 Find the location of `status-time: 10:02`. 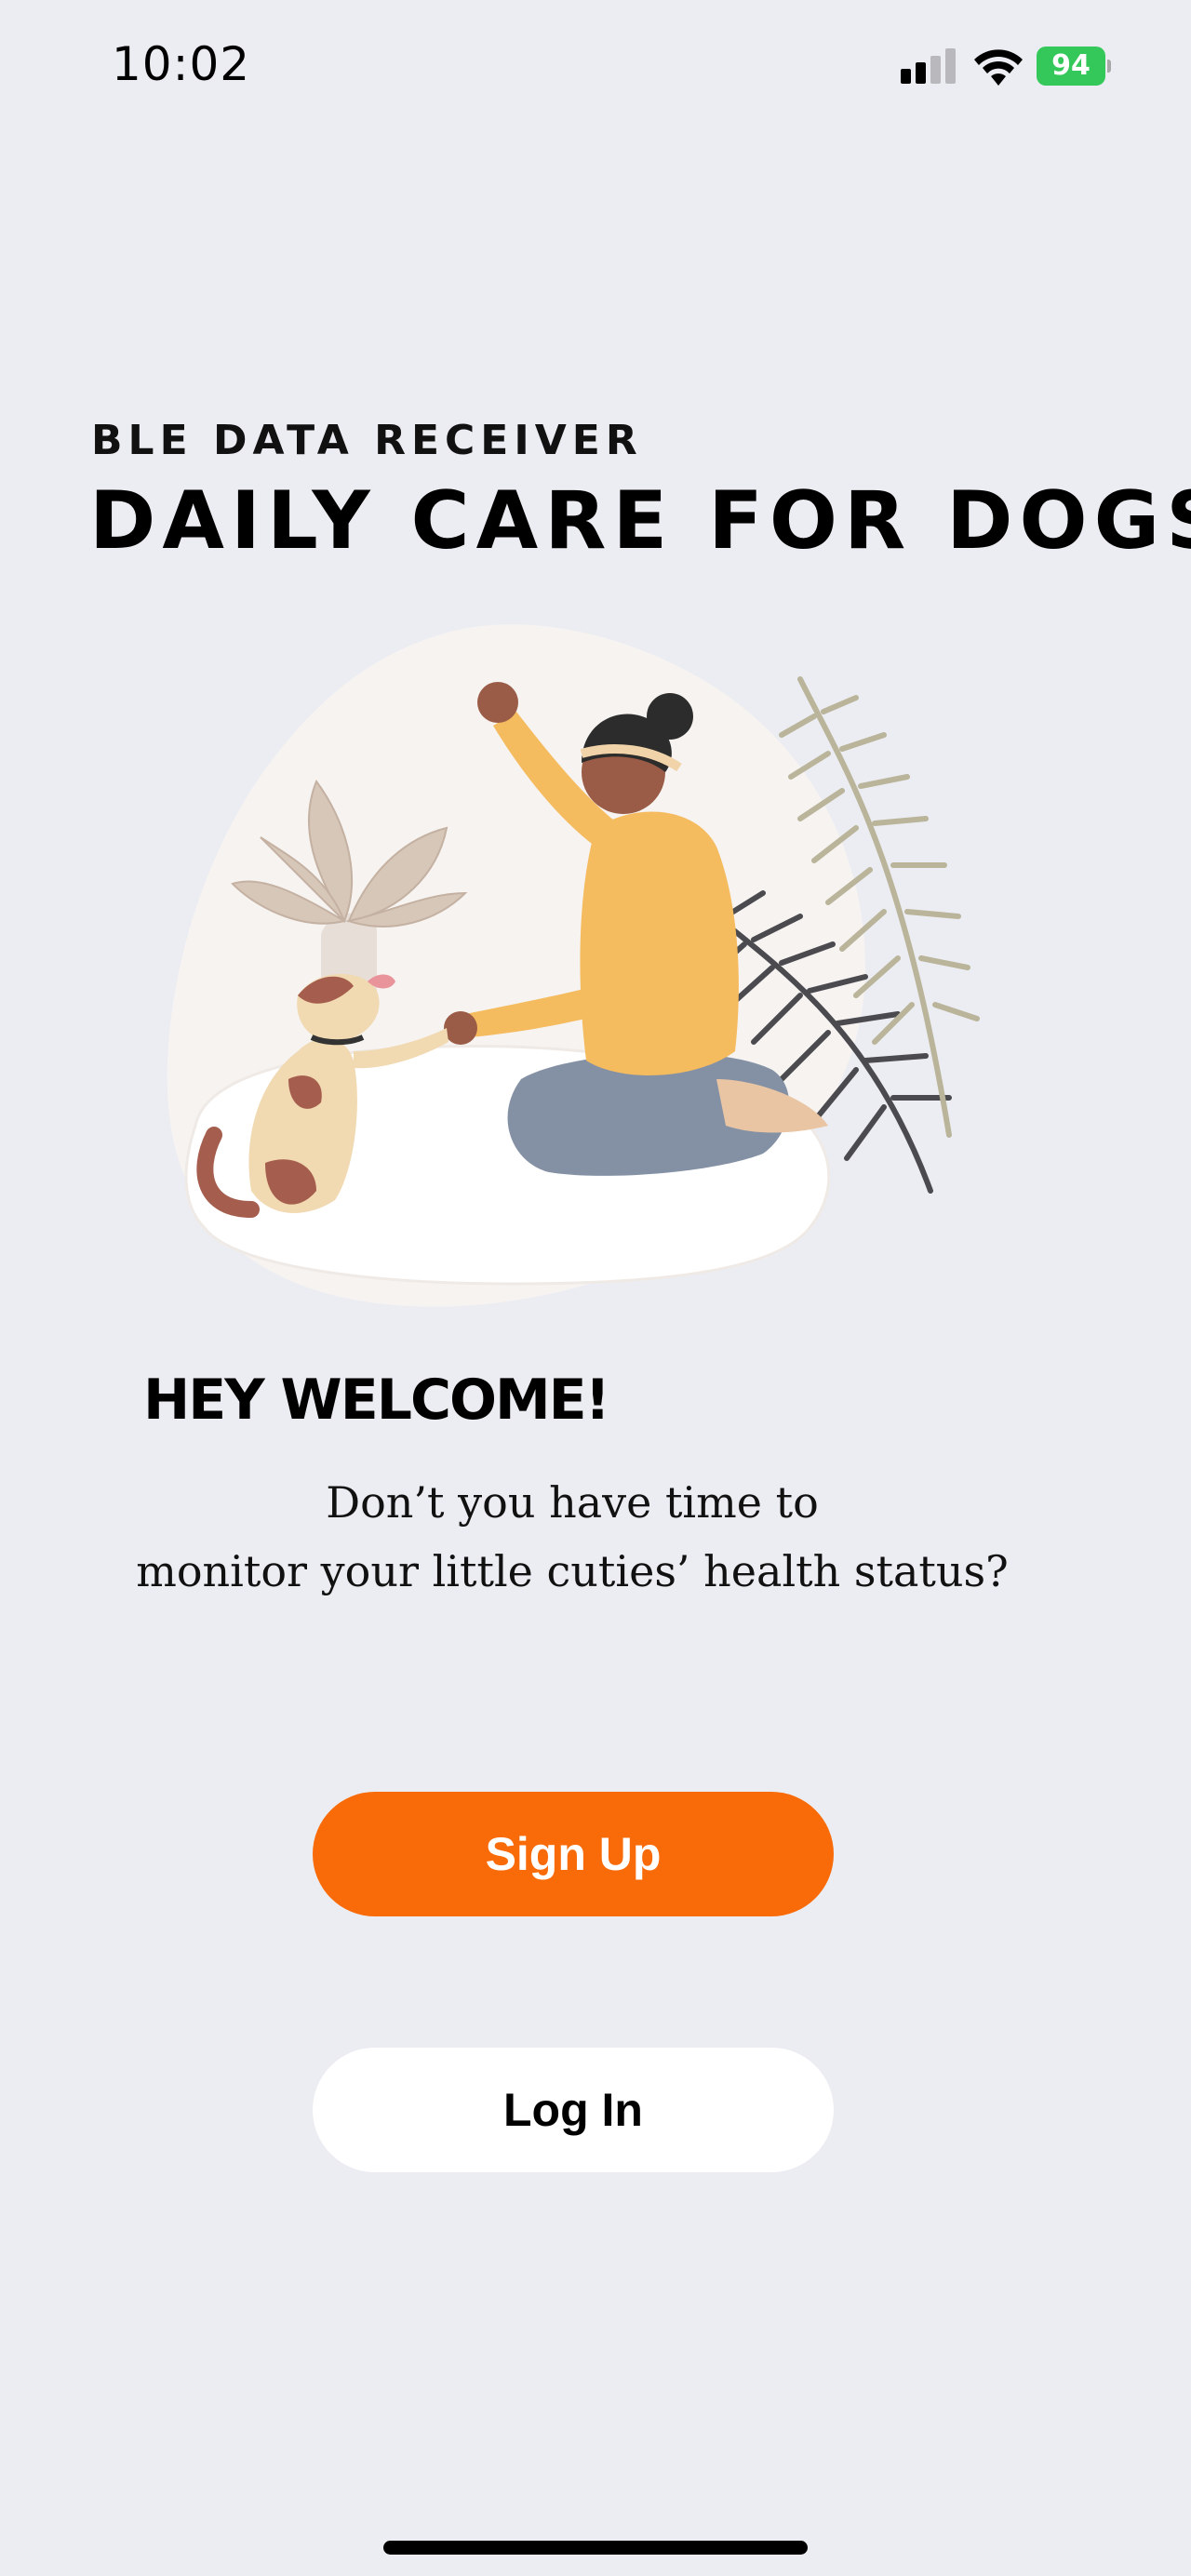

status-time: 10:02 is located at coordinates (181, 64).